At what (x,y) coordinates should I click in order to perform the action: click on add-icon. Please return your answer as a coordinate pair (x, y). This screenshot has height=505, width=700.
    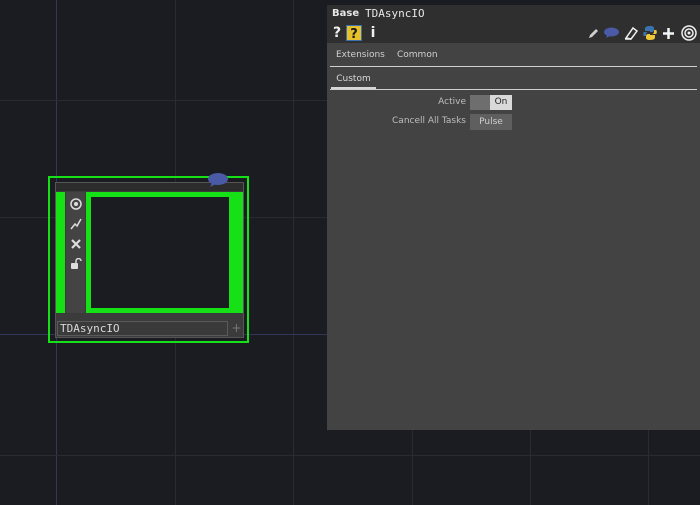
    Looking at the image, I should click on (668, 33).